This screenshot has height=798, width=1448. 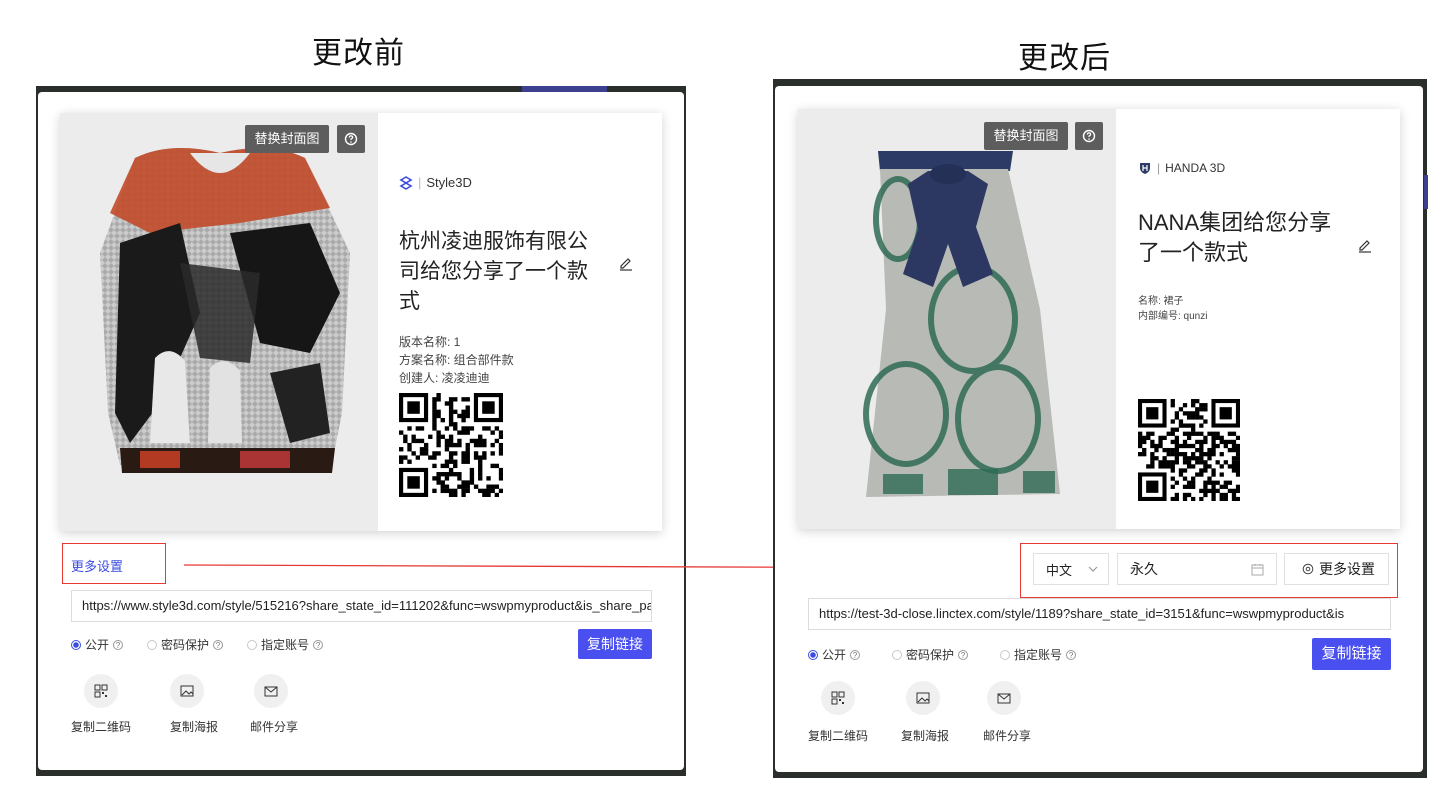 What do you see at coordinates (1172, 309) in the screenshot?
I see `style-meta: 名称: 裙子 内部编号: qunzi` at bounding box center [1172, 309].